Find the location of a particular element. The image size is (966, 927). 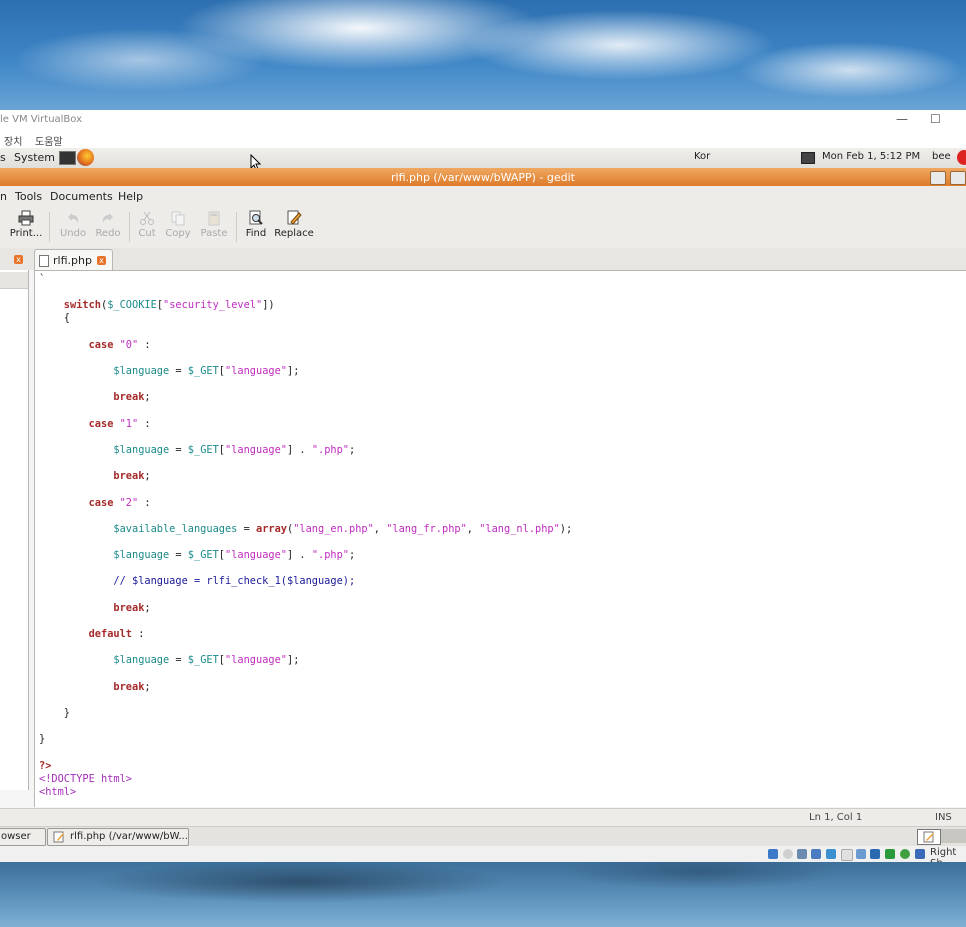

cut-button: Cut is located at coordinates (147, 223).